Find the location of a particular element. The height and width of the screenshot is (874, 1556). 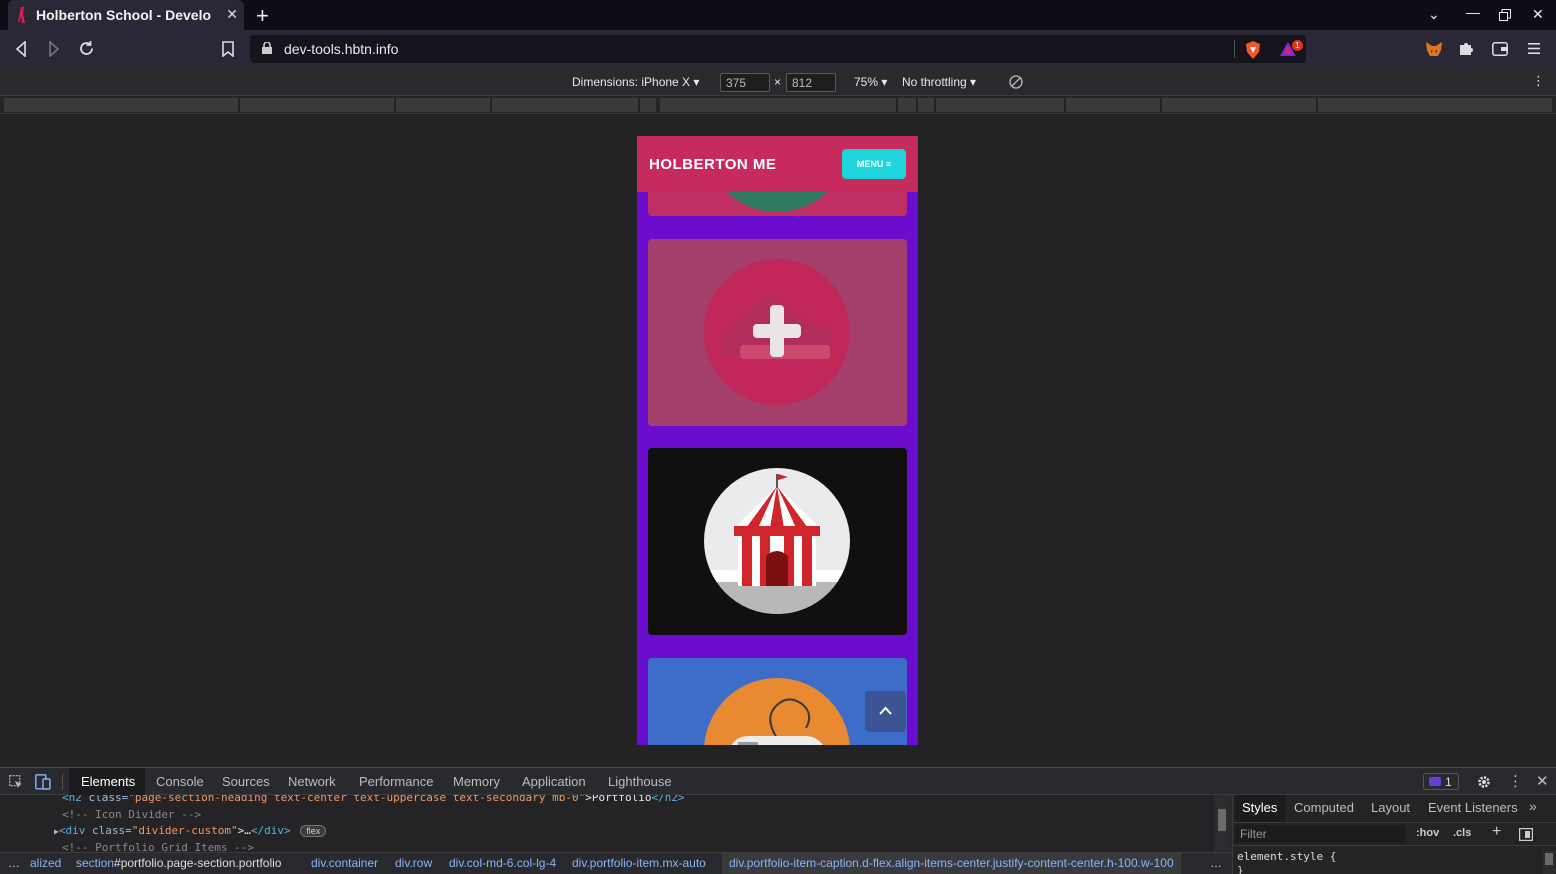

new-tab-button: + is located at coordinates (262, 16).